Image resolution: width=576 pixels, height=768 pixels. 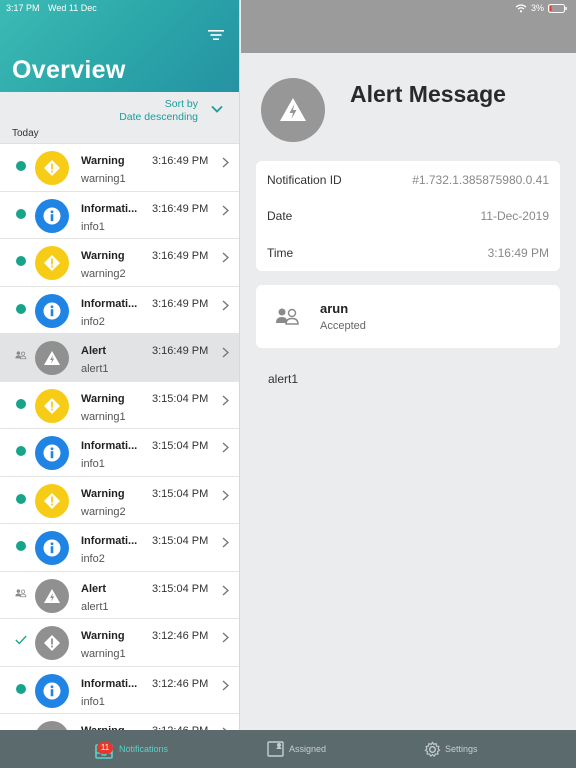 I want to click on alert-type-icon, so click(x=293, y=110).